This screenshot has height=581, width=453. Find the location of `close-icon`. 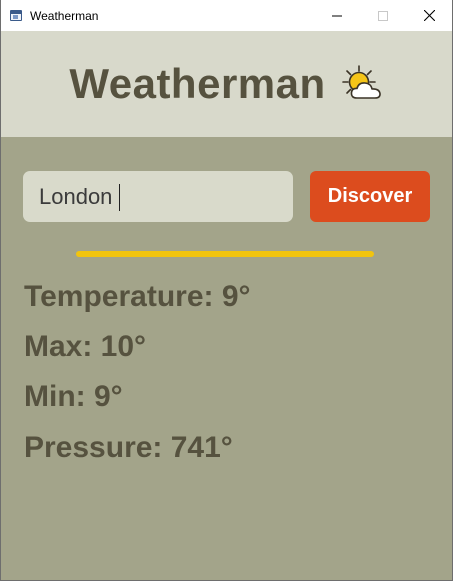

close-icon is located at coordinates (429, 15).